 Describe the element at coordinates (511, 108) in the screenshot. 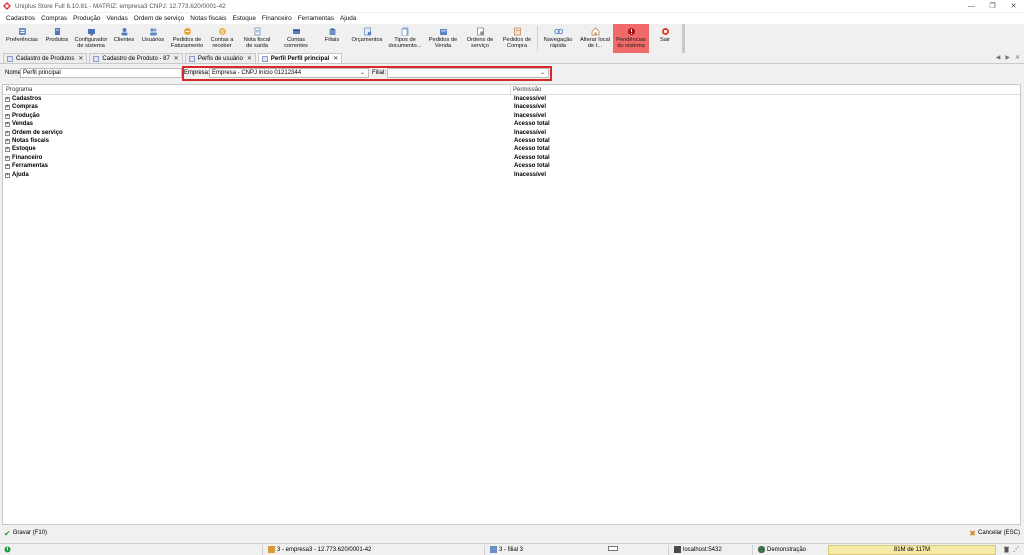

I see `table-row: + Compras Inacessível` at that location.